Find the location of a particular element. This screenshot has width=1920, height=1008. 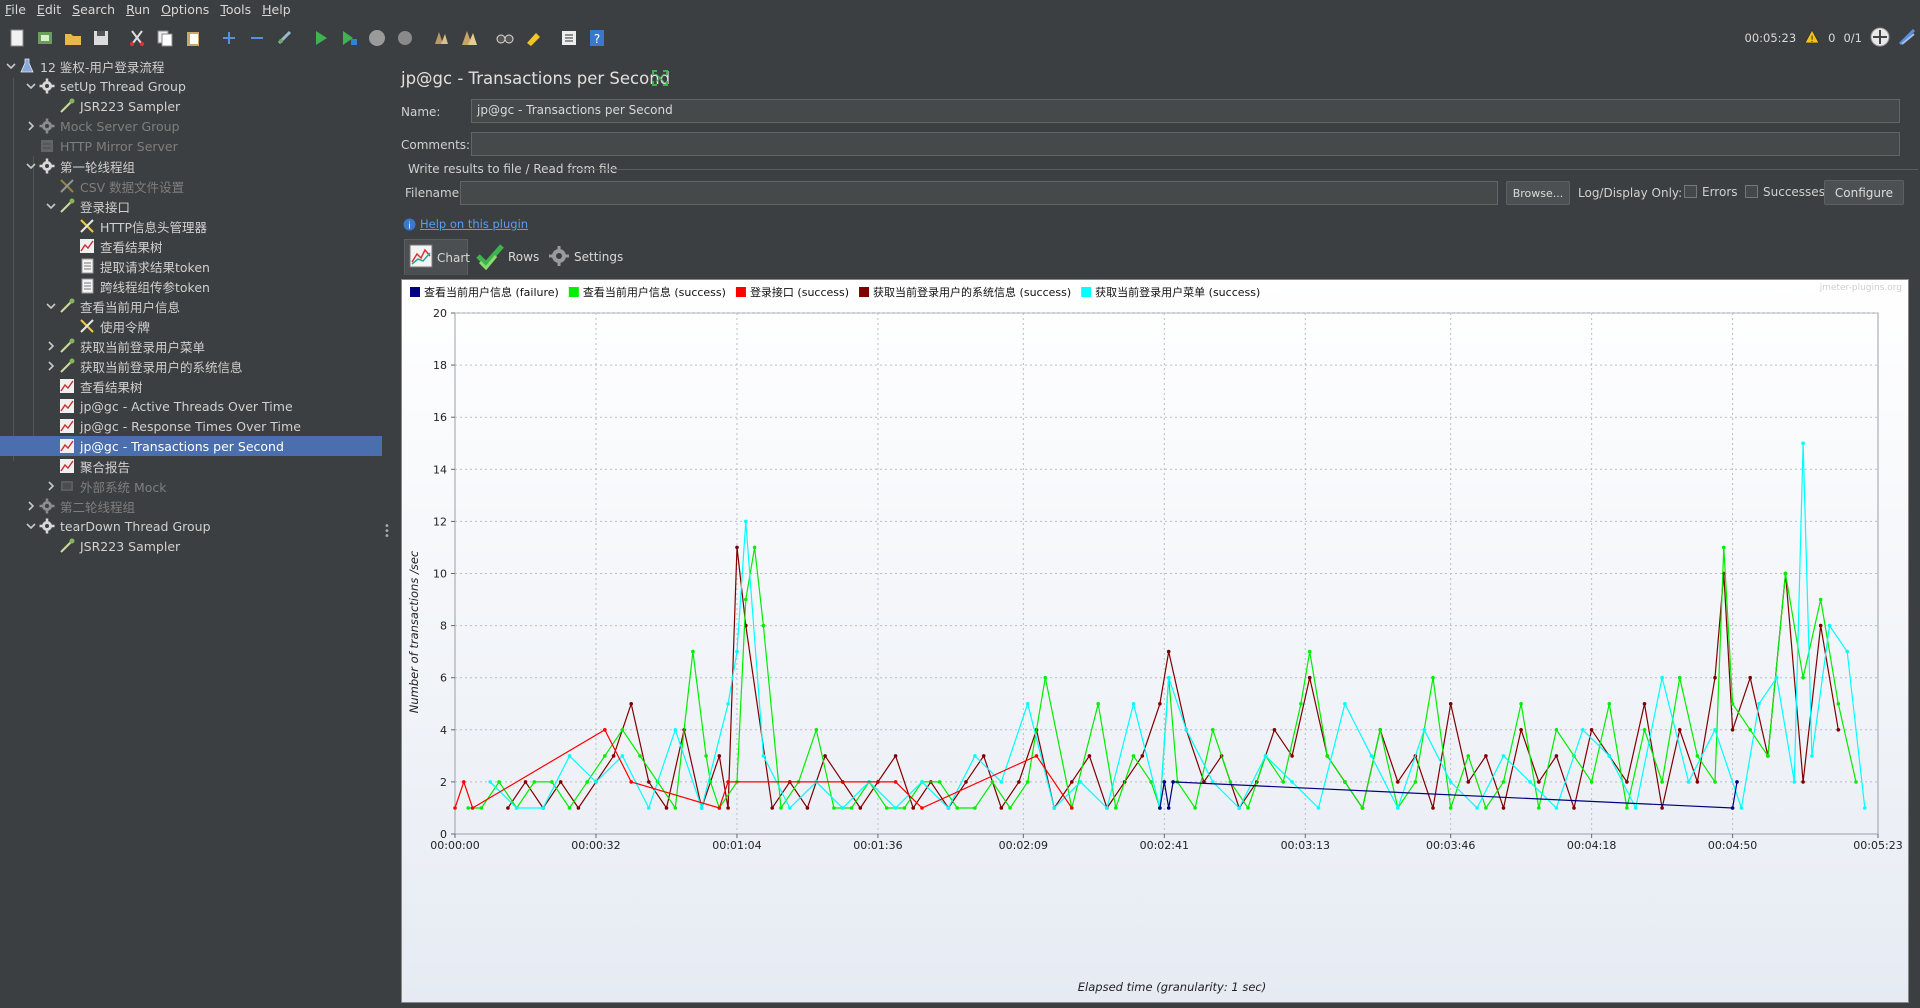

clear-all-icon is located at coordinates (469, 38).